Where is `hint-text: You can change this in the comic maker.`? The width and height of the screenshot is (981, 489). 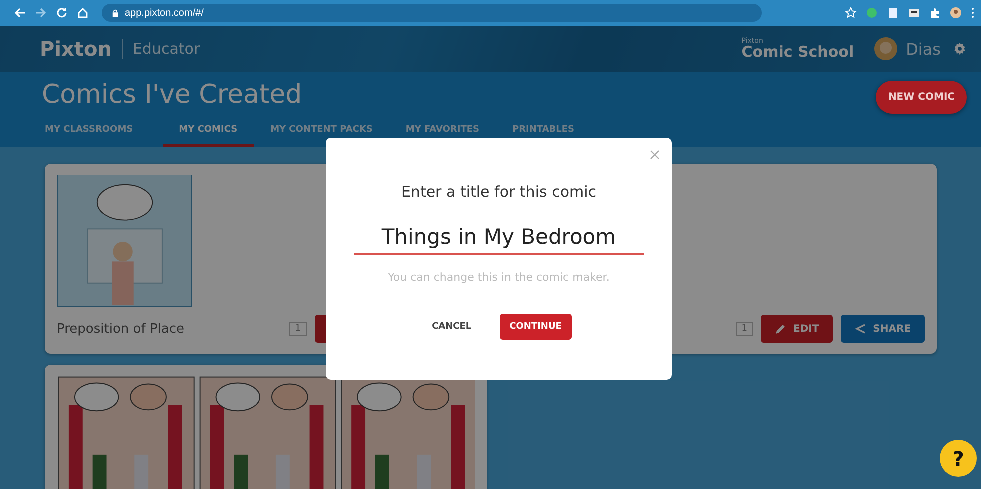 hint-text: You can change this in the comic maker. is located at coordinates (499, 277).